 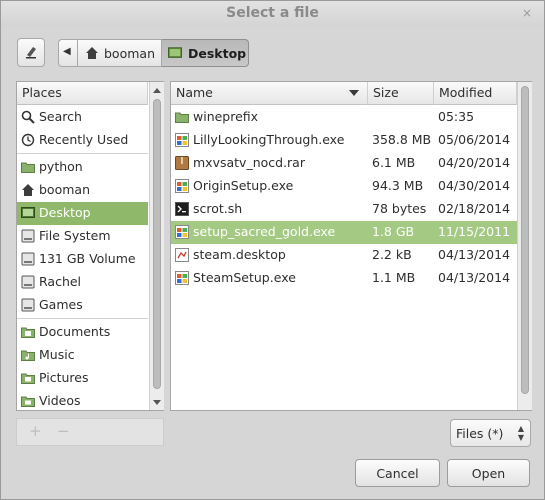 I want to click on sidebar-item-label: Pictures, so click(x=64, y=377).